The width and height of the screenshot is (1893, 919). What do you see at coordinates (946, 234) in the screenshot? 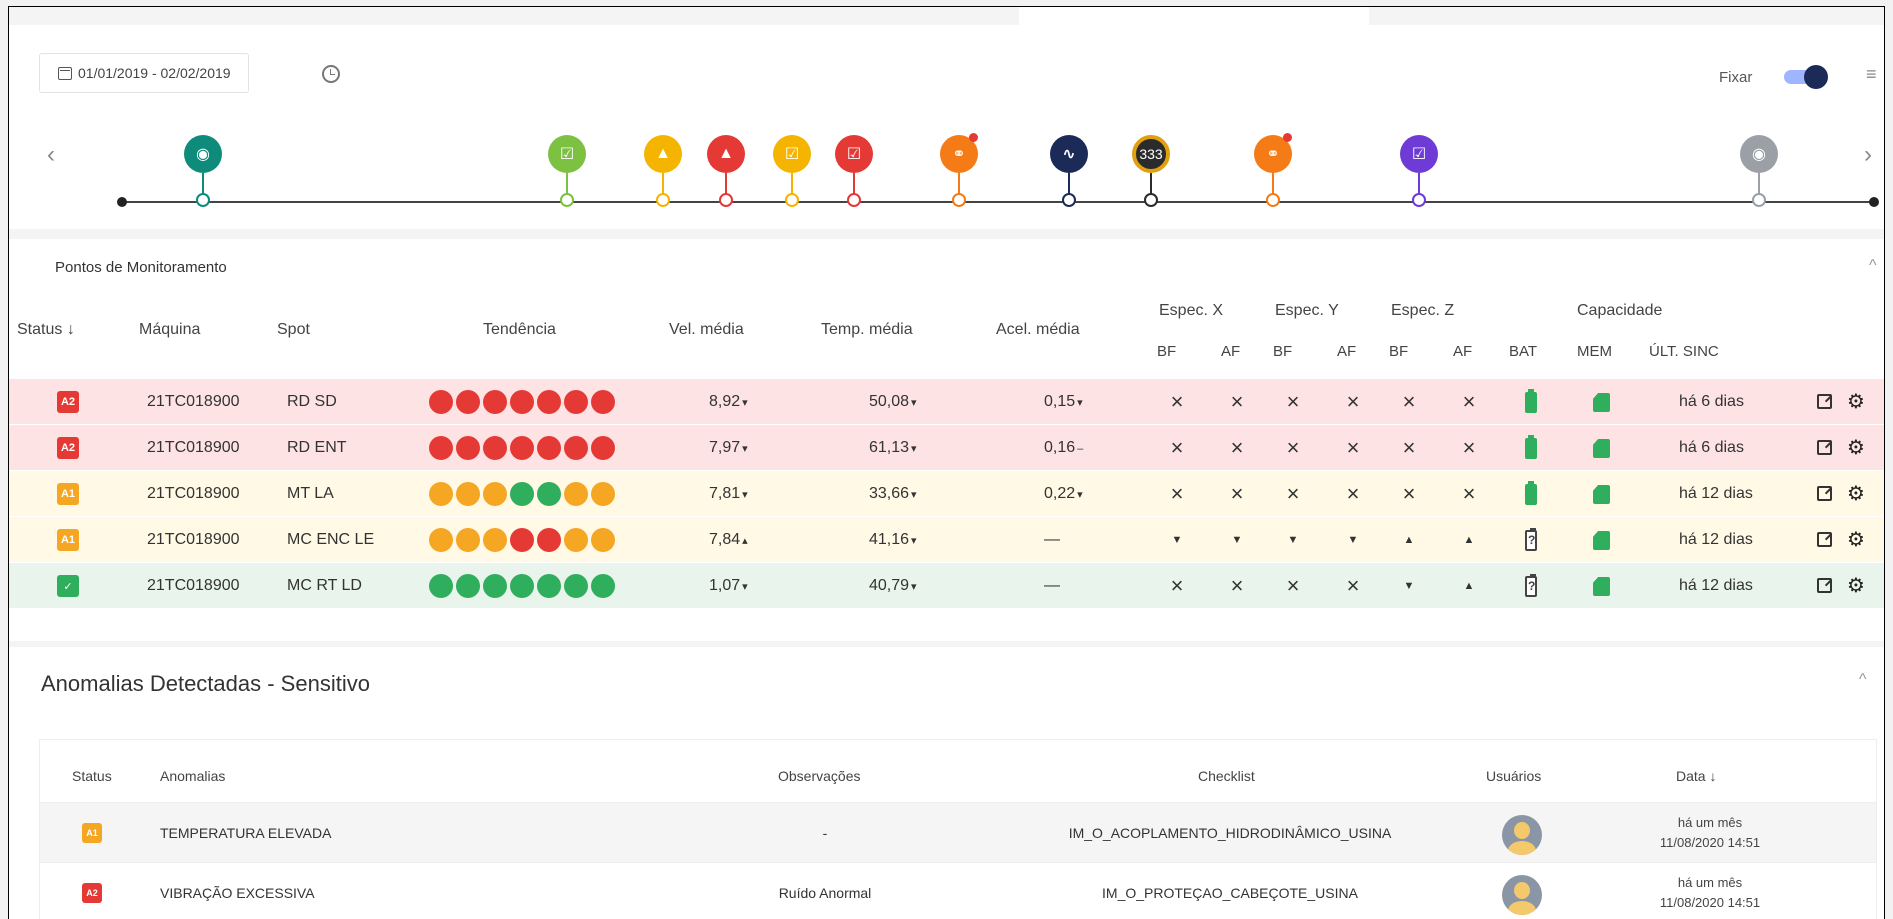
I see `section-divider` at bounding box center [946, 234].